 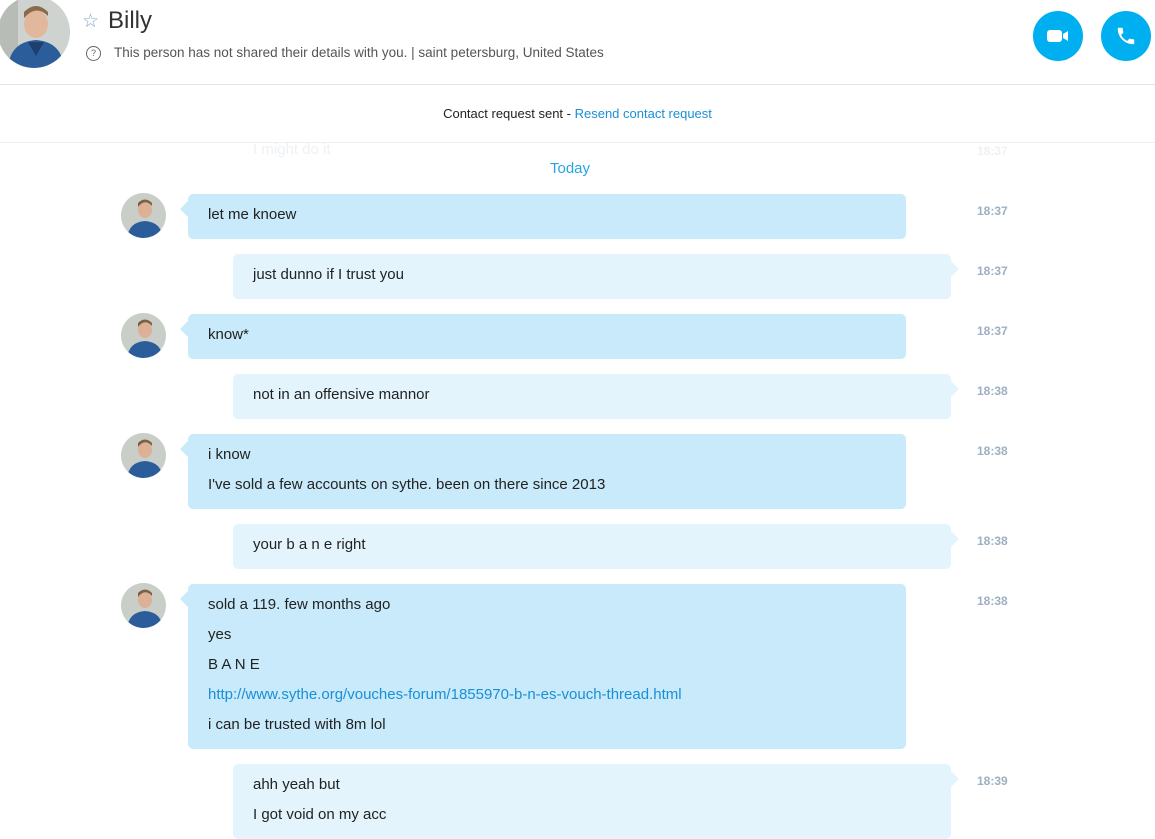 What do you see at coordinates (547, 336) in the screenshot?
I see `incoming-message-bubble: know*` at bounding box center [547, 336].